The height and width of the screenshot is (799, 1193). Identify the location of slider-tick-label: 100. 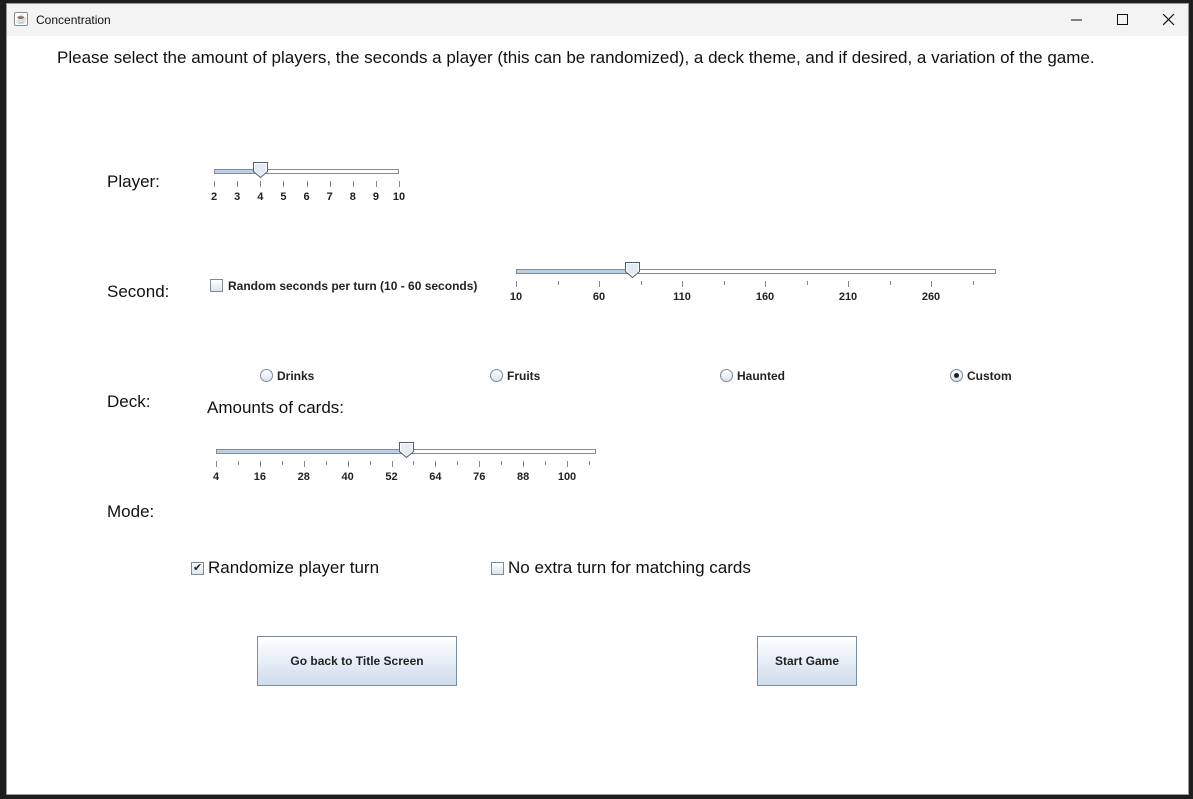
(567, 477).